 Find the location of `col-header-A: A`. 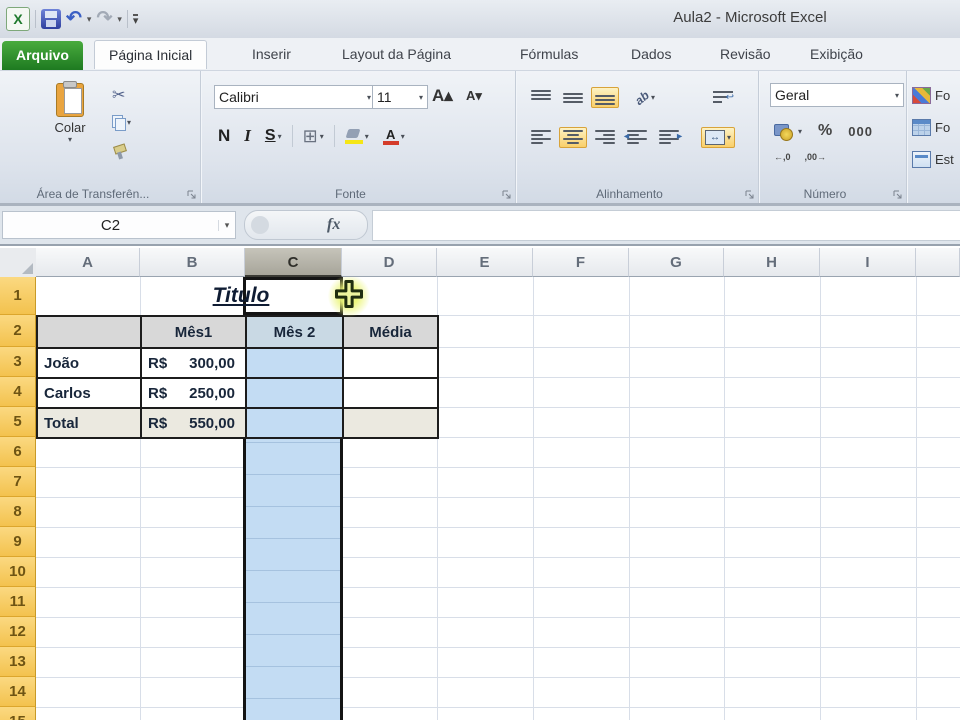

col-header-A: A is located at coordinates (88, 262).